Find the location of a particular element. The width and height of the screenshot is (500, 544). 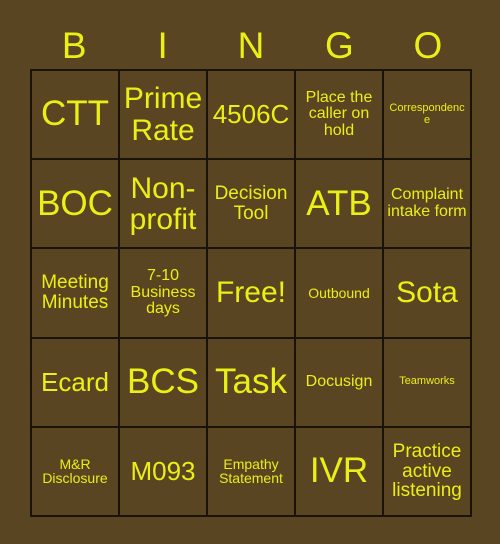

bingo-cell-label: Prime Rate is located at coordinates (163, 114).